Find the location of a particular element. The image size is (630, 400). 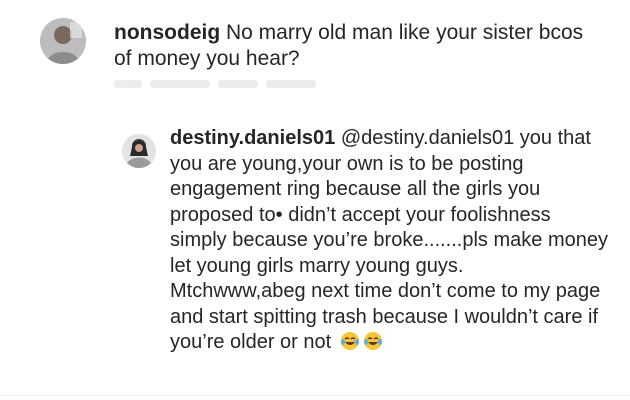

divider is located at coordinates (315, 395).